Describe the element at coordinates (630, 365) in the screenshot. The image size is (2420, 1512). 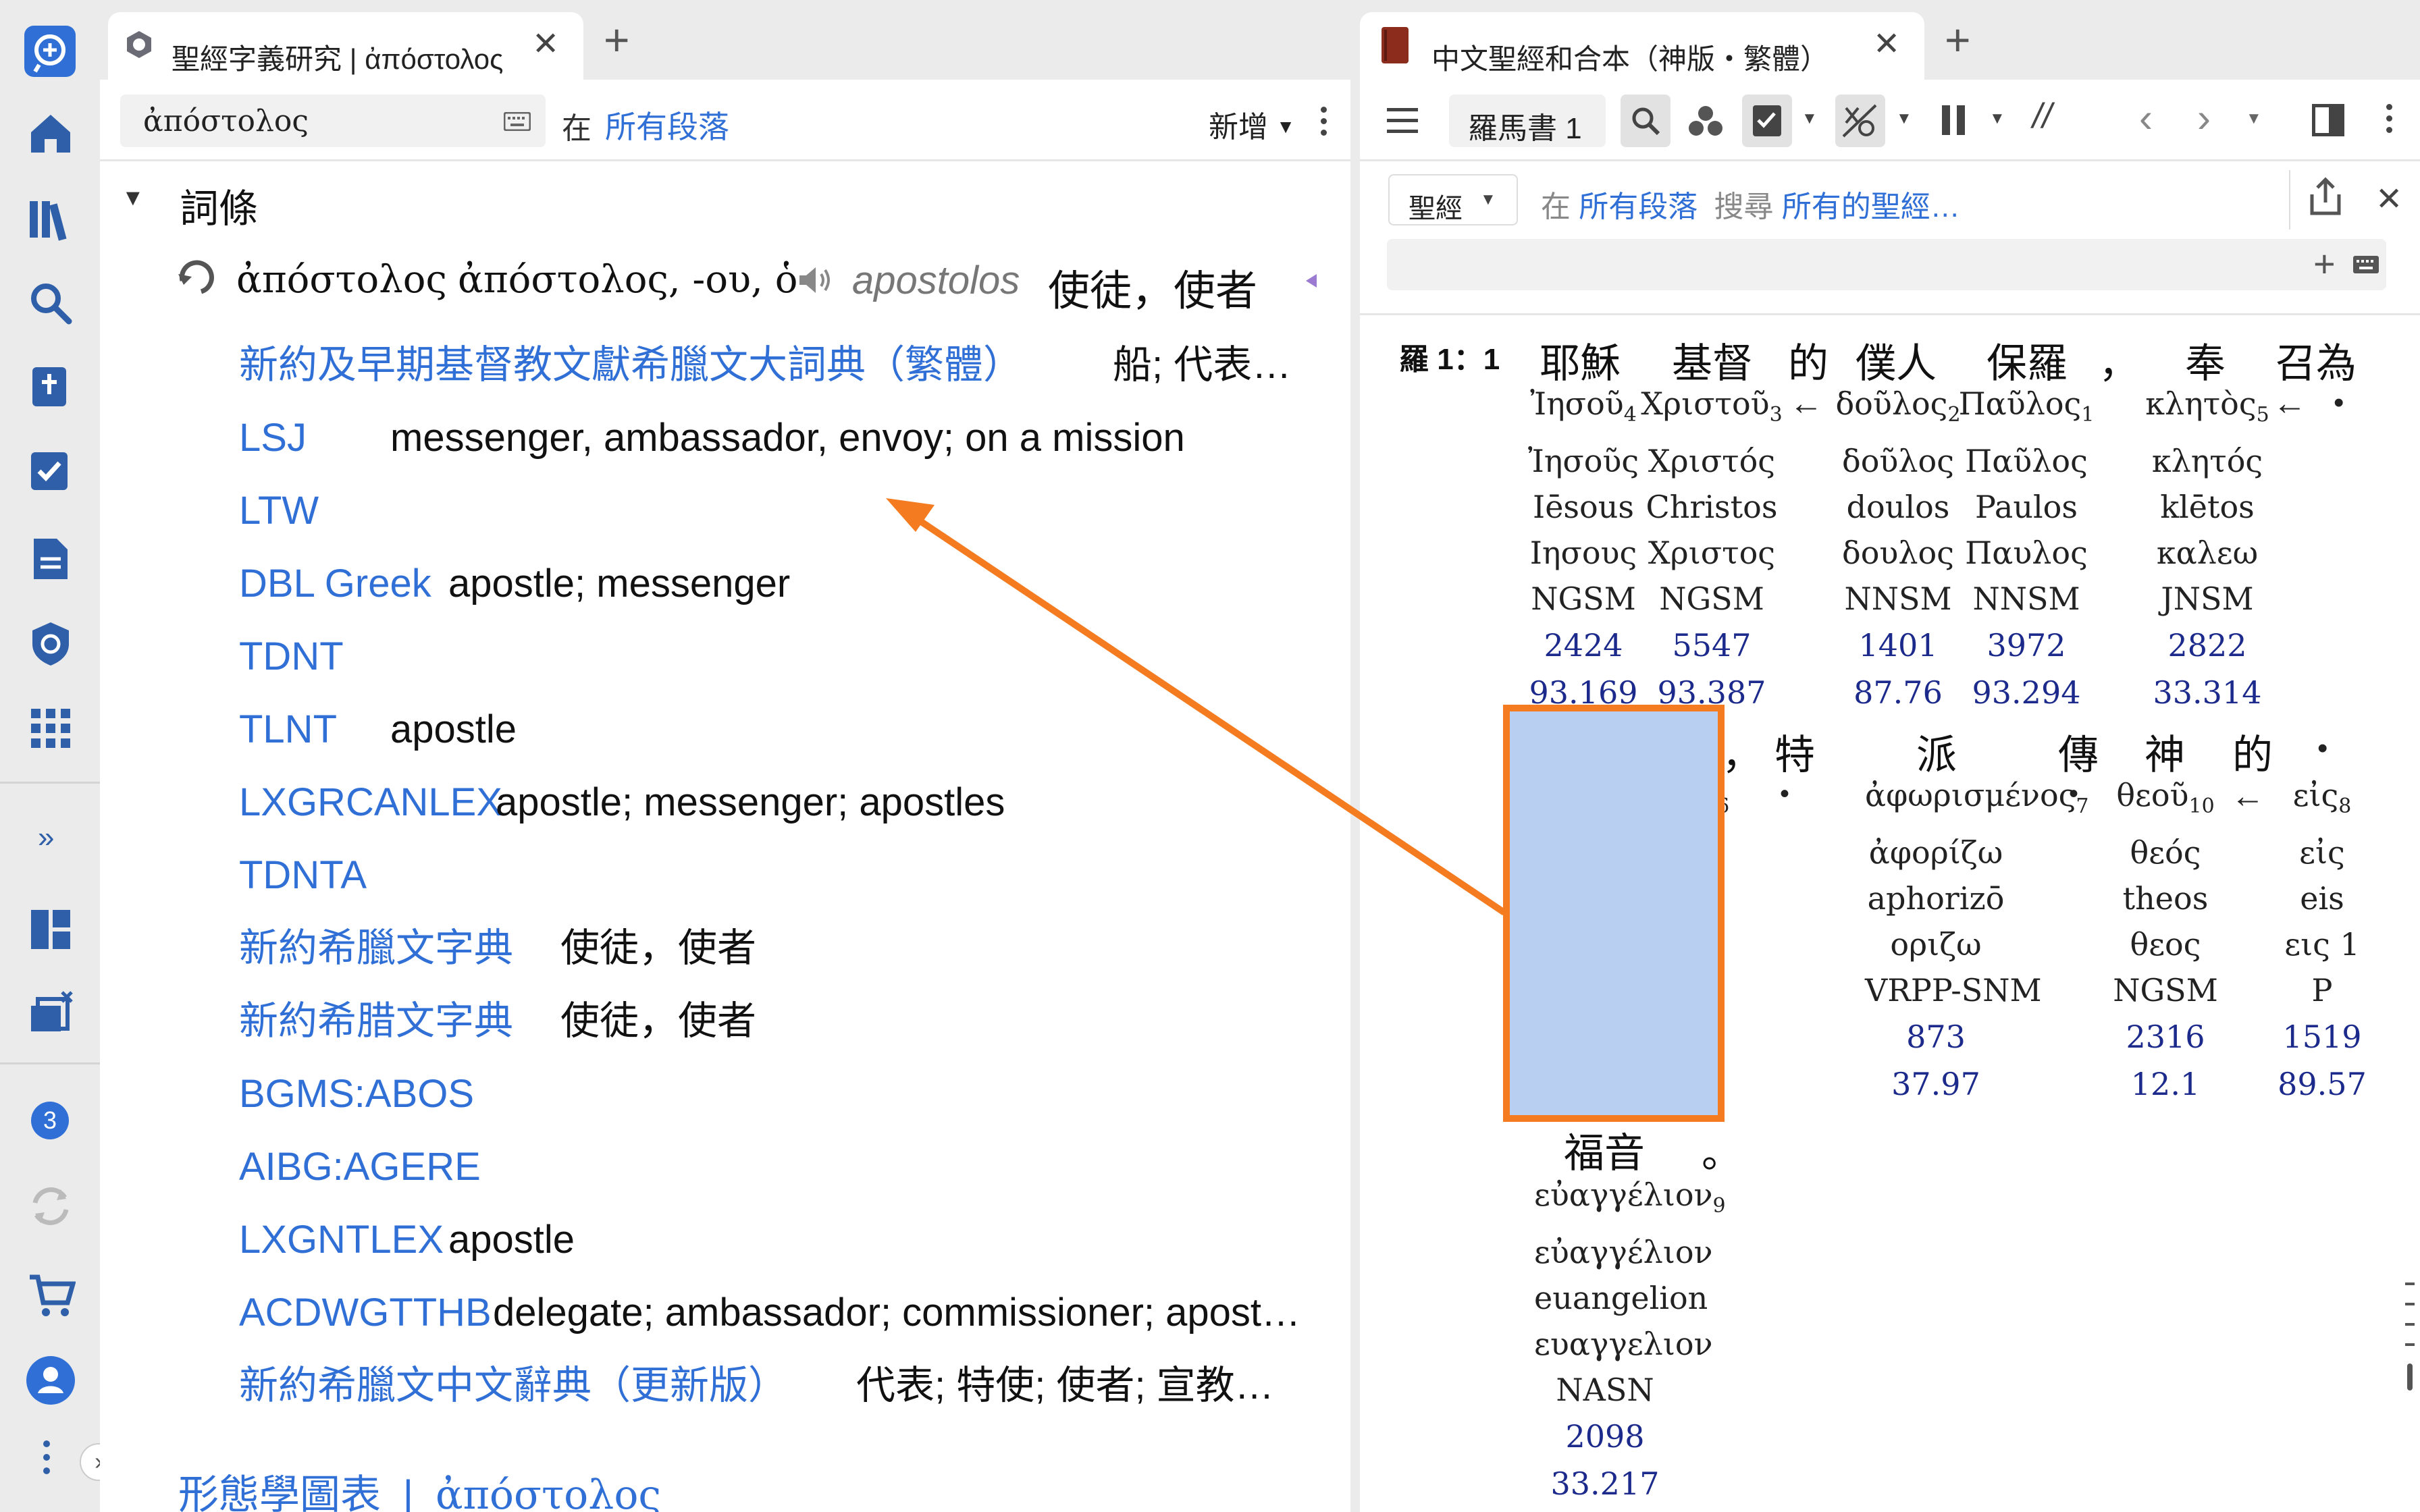
I see `dictionary-source-link: 新約及早期基督教文獻希臘文大詞典（繁體）` at that location.